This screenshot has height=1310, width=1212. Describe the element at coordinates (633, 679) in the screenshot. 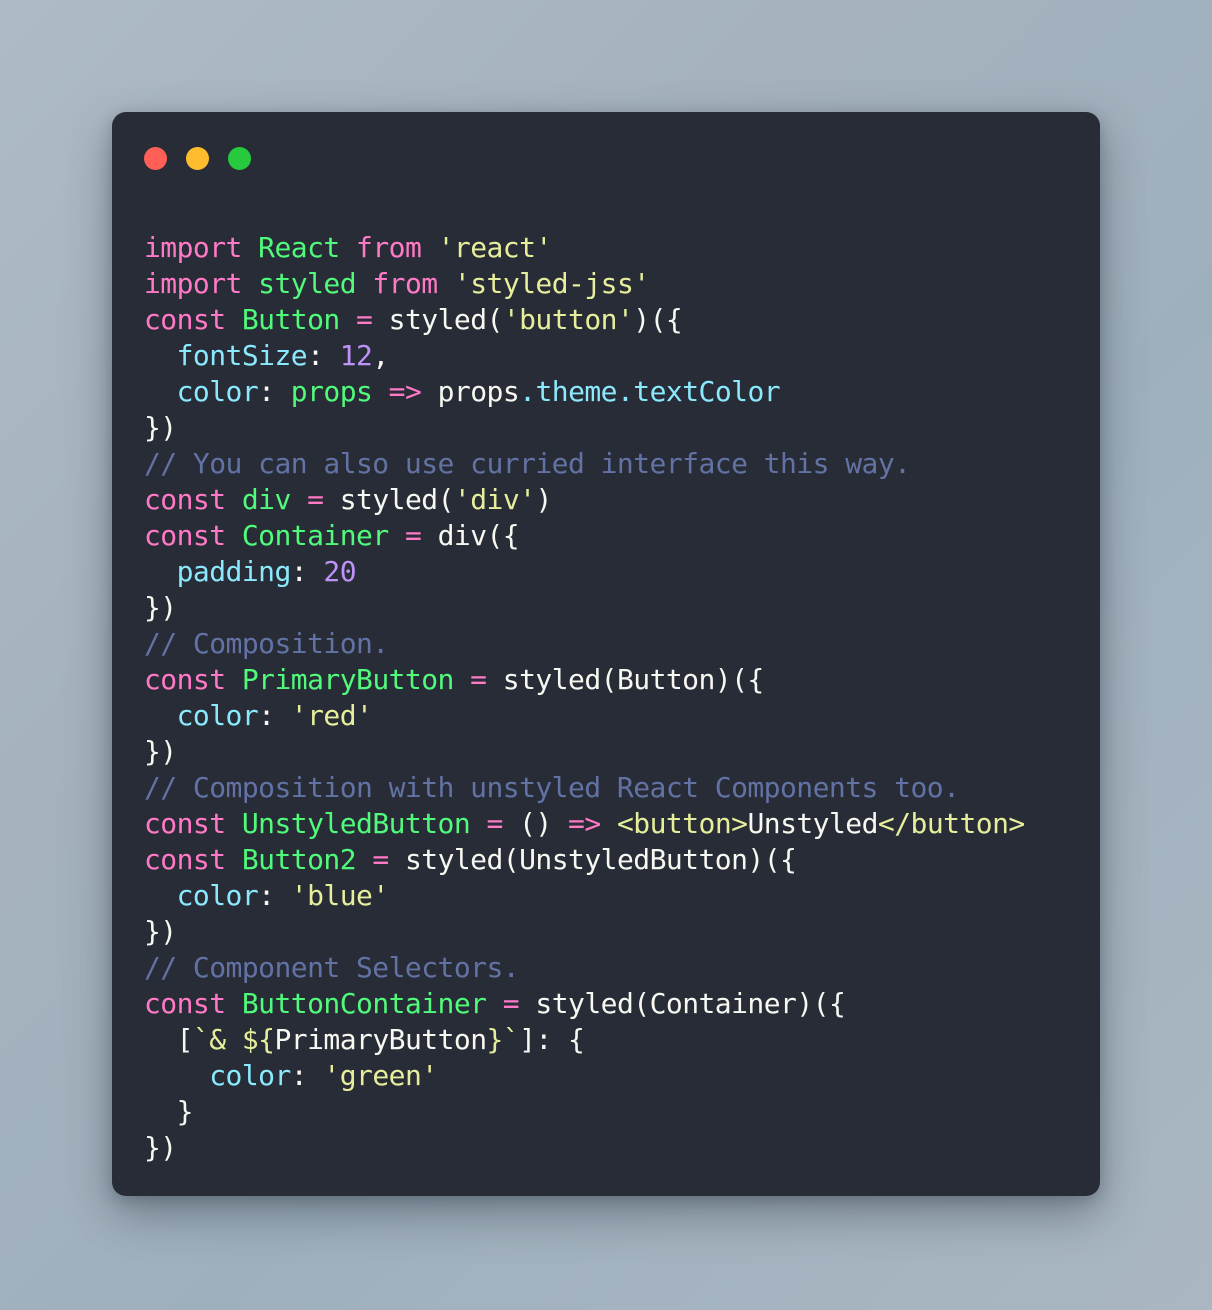

I see `code-token-plain: styled(Button)({` at that location.